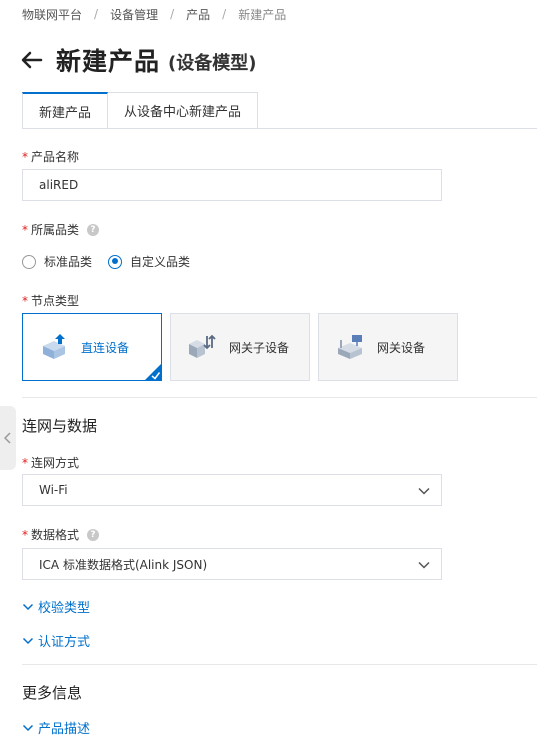  What do you see at coordinates (183, 110) in the screenshot?
I see `tab-from-device-center: 从设备中心新建产品` at bounding box center [183, 110].